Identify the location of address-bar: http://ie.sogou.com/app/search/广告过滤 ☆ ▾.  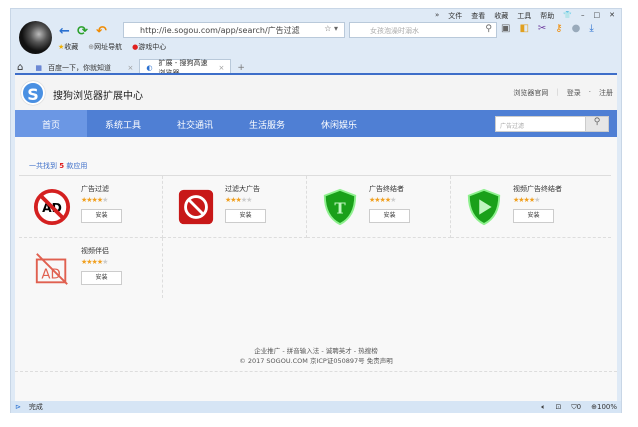
(234, 30).